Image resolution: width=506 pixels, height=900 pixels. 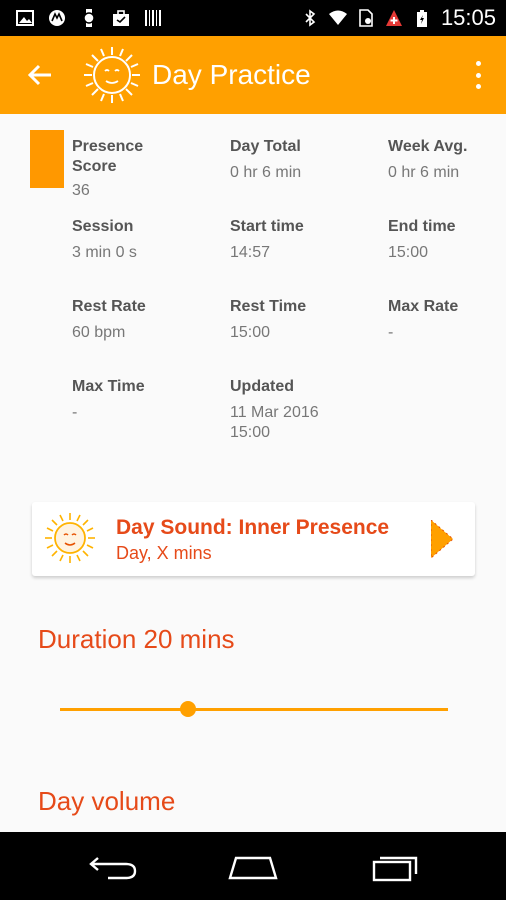 I want to click on stat-end-time: End time 15:00, so click(x=443, y=240).